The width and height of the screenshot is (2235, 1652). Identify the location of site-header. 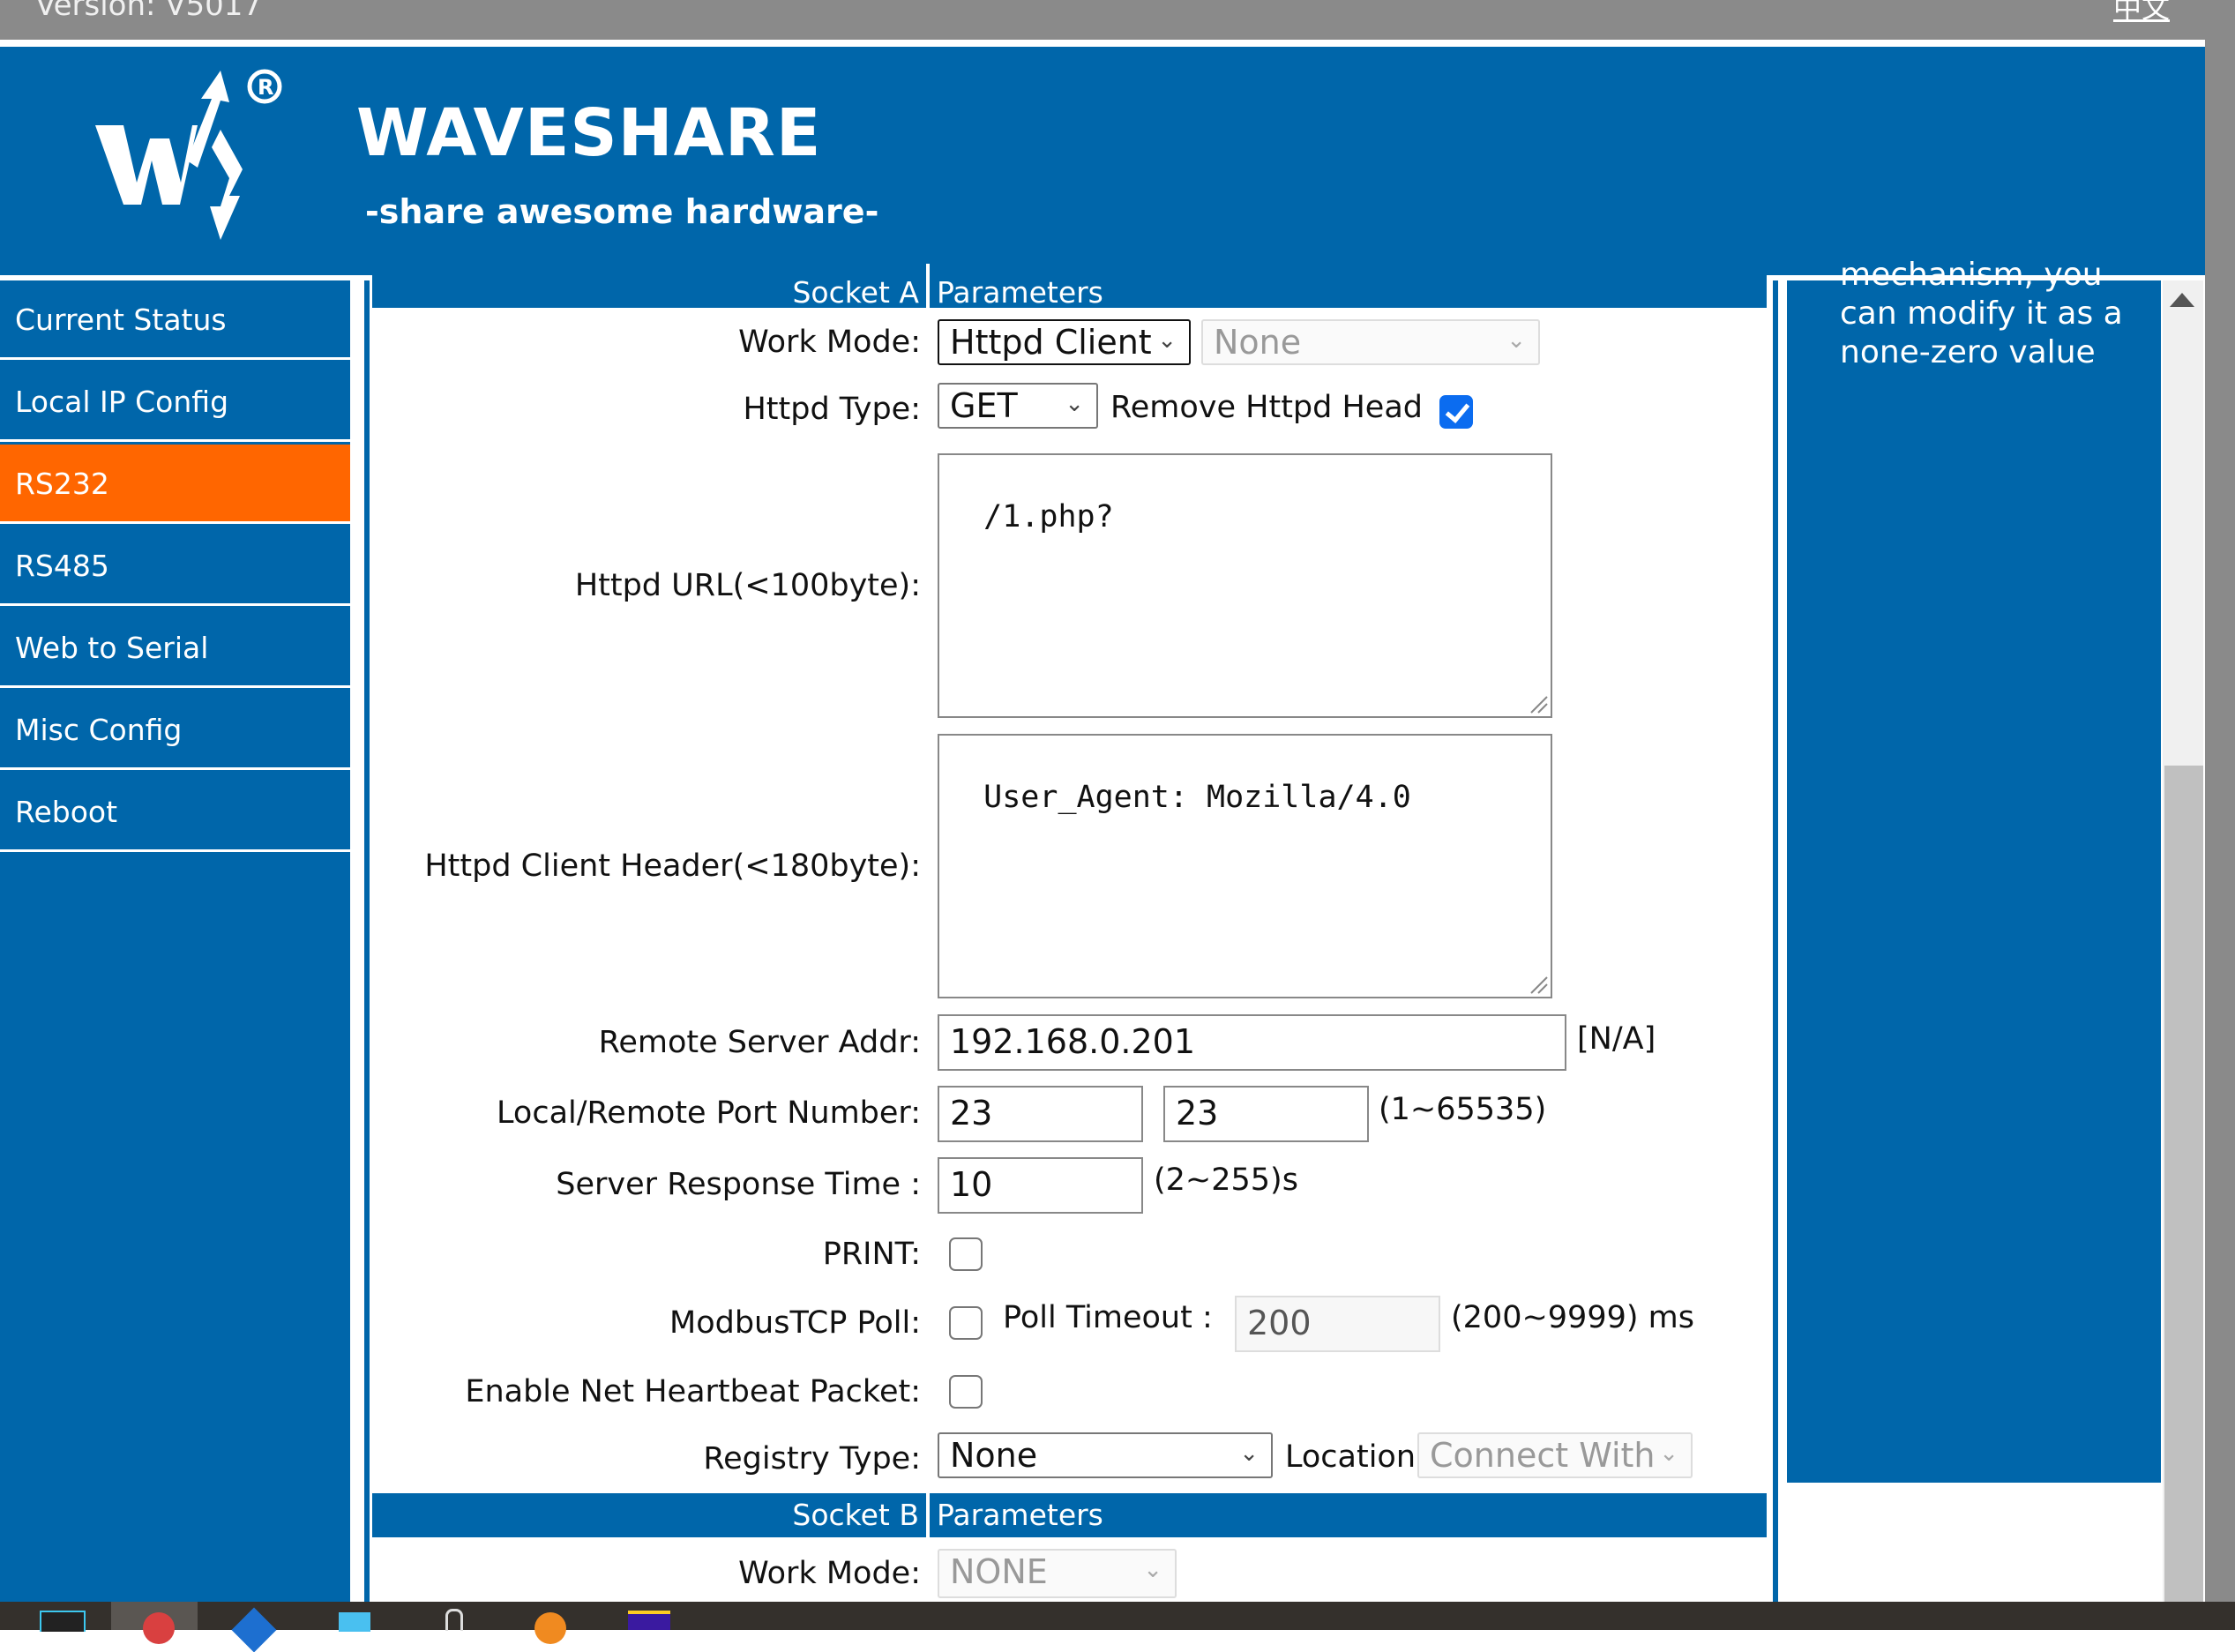
(1103, 161).